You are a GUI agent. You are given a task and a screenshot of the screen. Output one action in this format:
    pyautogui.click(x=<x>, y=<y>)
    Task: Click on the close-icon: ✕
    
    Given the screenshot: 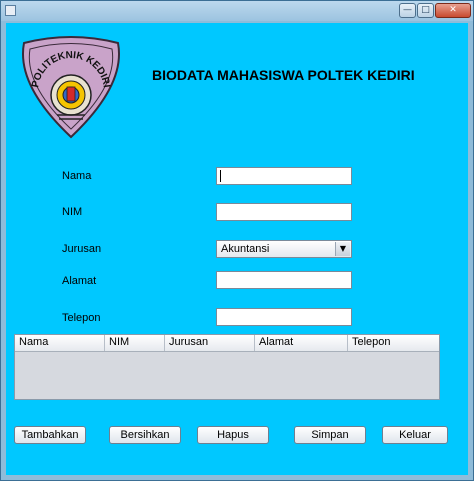 What is the action you would take?
    pyautogui.click(x=453, y=10)
    